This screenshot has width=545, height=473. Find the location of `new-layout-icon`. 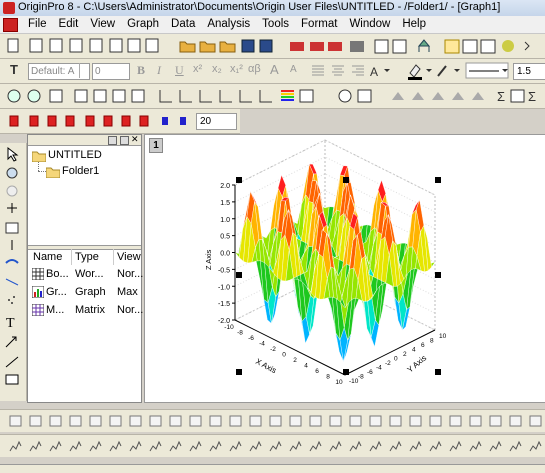

new-layout-icon is located at coordinates (134, 45).